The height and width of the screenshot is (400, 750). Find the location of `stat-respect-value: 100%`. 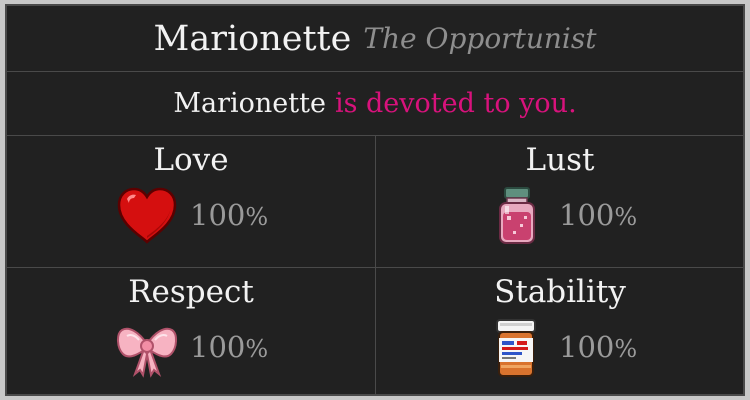

stat-respect-value: 100% is located at coordinates (229, 347).